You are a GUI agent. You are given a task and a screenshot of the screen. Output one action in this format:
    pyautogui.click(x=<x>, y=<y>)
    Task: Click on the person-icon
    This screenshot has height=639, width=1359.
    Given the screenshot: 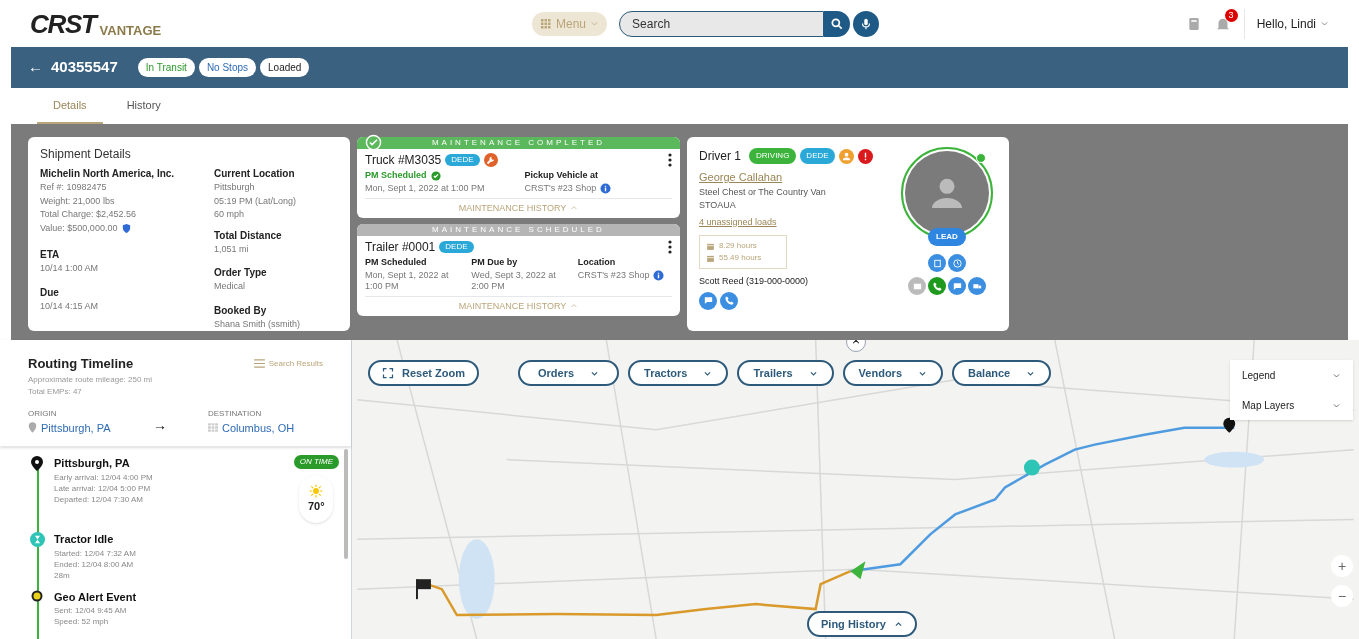 What is the action you would take?
    pyautogui.click(x=846, y=156)
    